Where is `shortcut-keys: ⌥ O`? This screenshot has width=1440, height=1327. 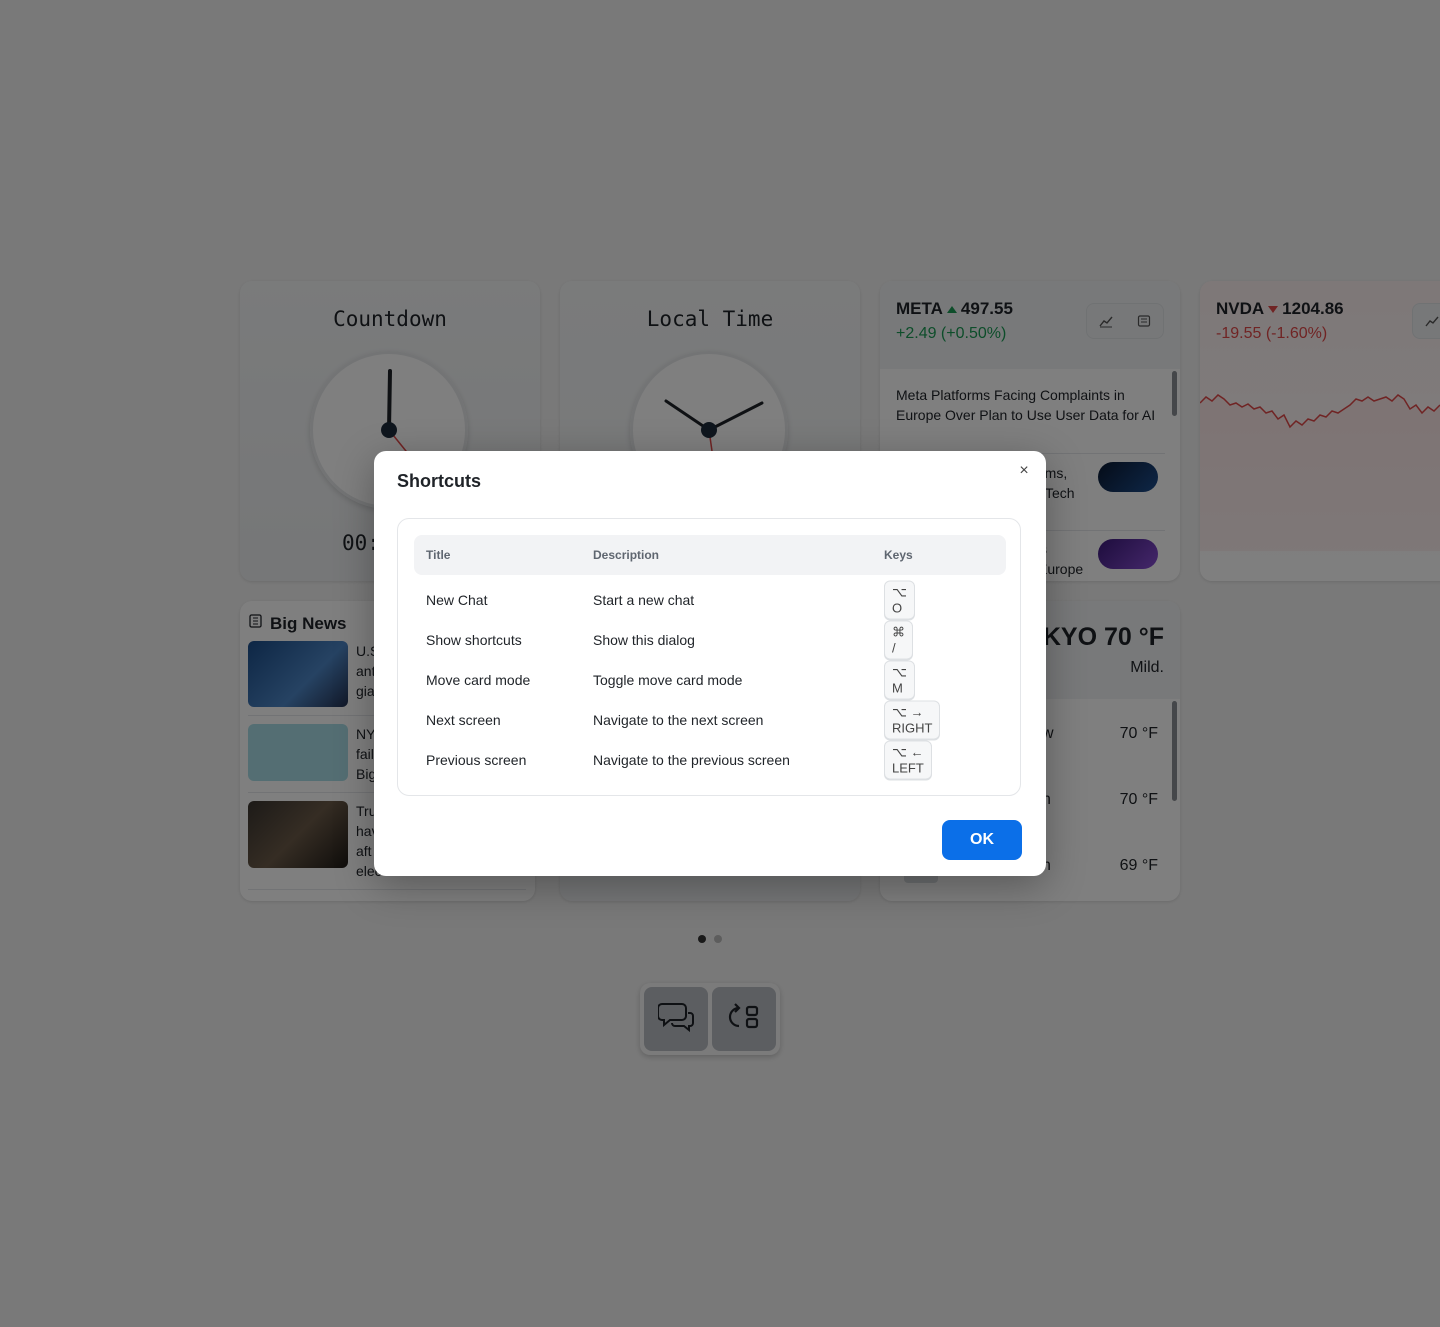
shortcut-keys: ⌥ O is located at coordinates (899, 600).